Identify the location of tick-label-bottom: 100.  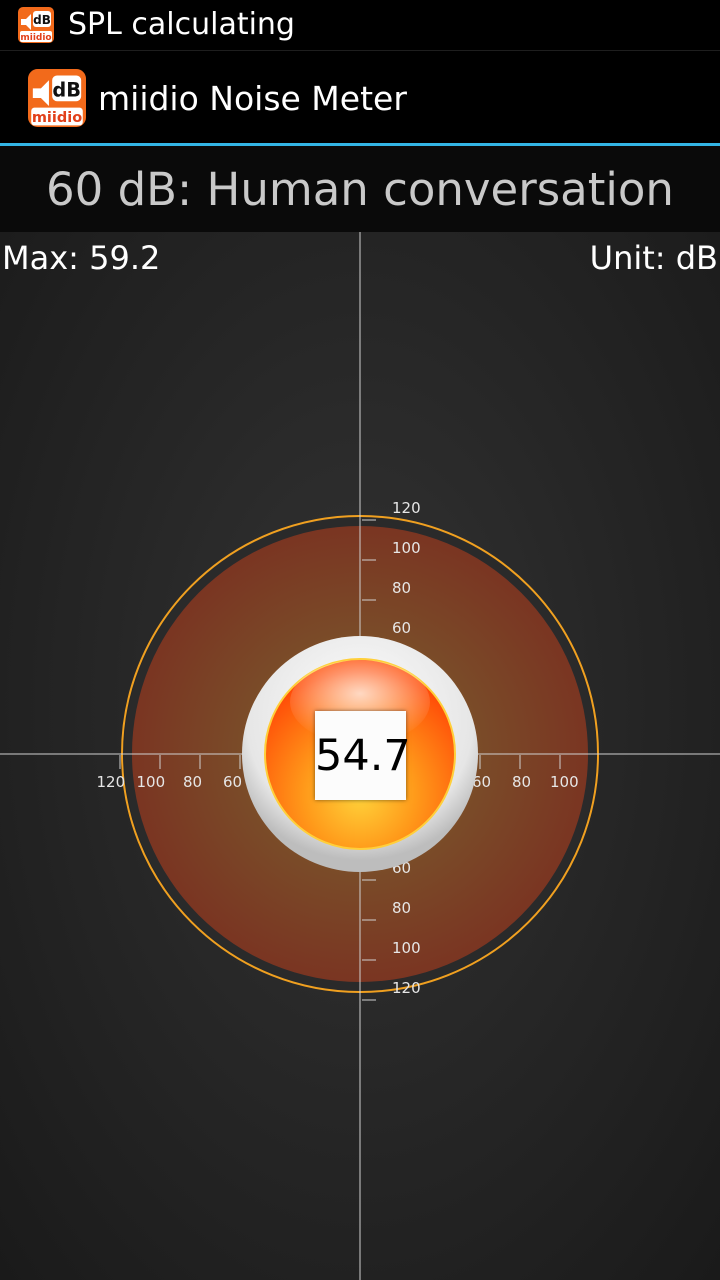
(406, 948).